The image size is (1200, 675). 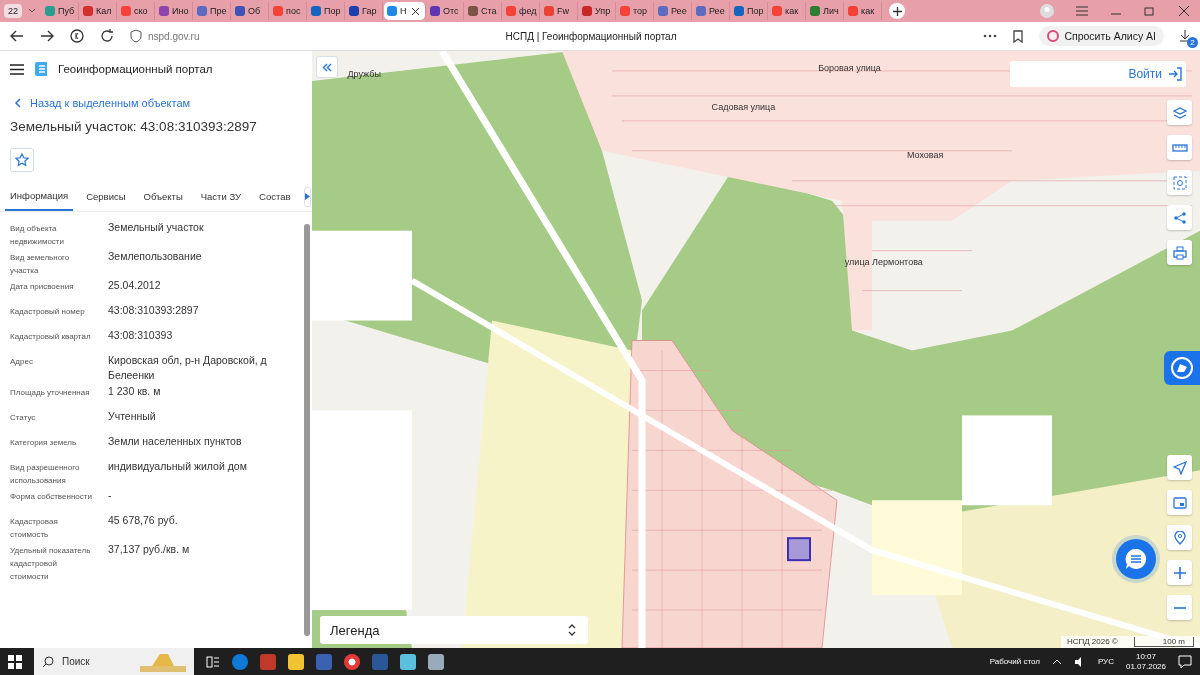 I want to click on tab-count: 22, so click(x=13, y=11).